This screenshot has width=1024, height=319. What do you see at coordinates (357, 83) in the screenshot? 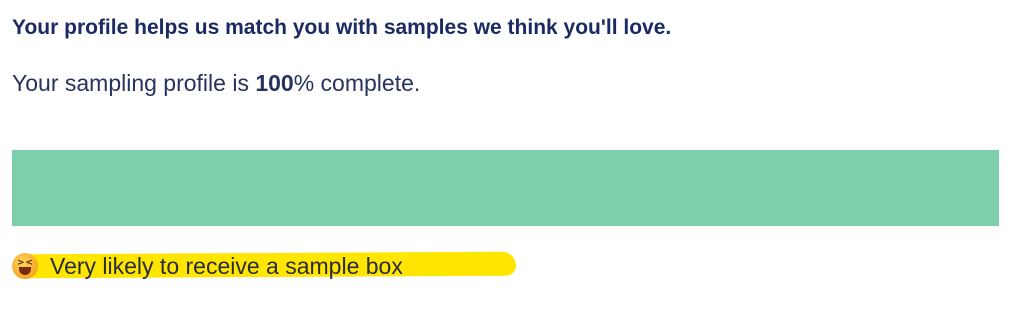
I see `completion-status-suffix: % complete.` at bounding box center [357, 83].